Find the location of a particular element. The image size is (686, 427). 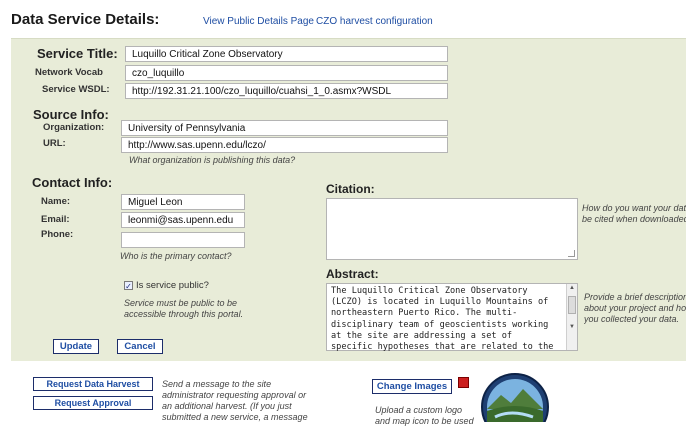

abstract-hint-line2: about your project and ho is located at coordinates (635, 308).